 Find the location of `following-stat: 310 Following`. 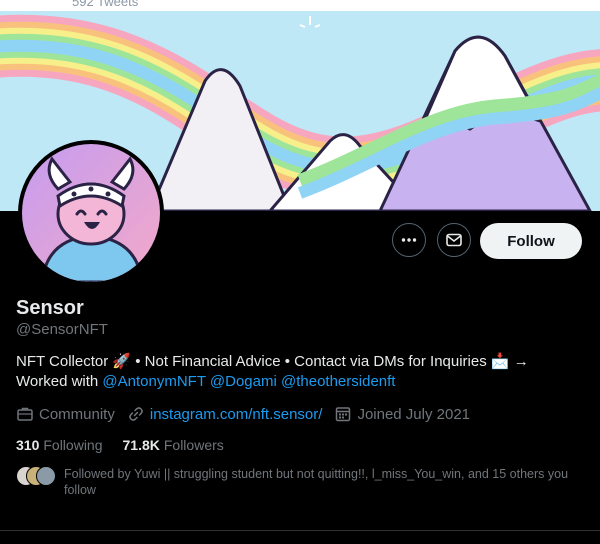

following-stat: 310 Following is located at coordinates (59, 445).